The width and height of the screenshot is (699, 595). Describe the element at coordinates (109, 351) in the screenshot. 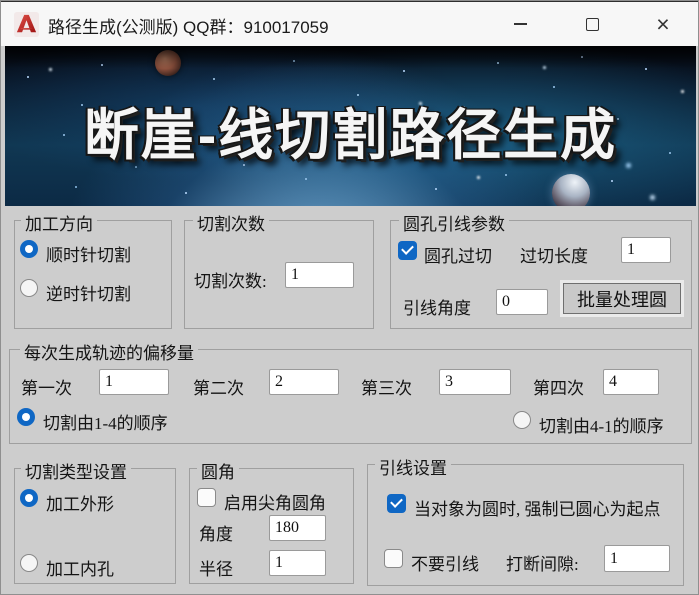

I see `group-offsets-title: 每次生成轨迹的偏移量` at that location.